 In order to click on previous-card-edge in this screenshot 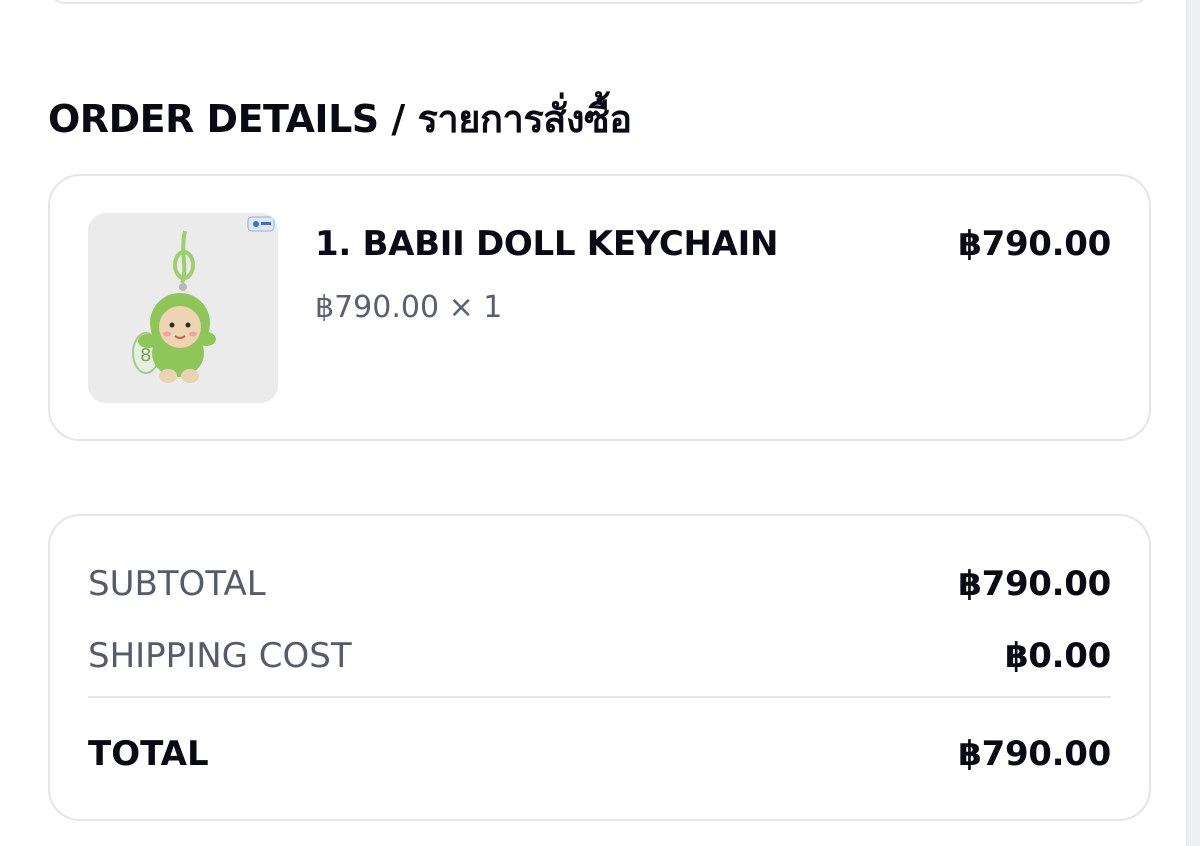, I will do `click(599, 2)`.